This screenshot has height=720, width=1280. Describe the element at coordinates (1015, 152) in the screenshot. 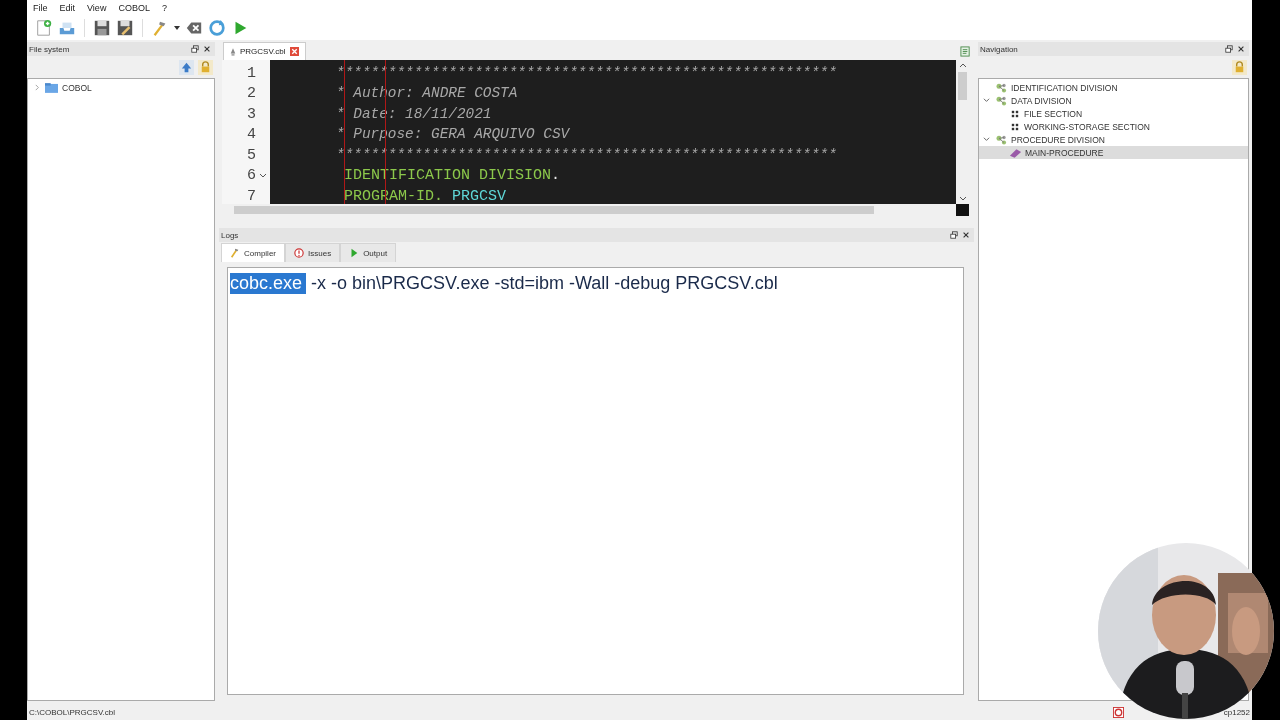

I see `eraser-icon` at that location.